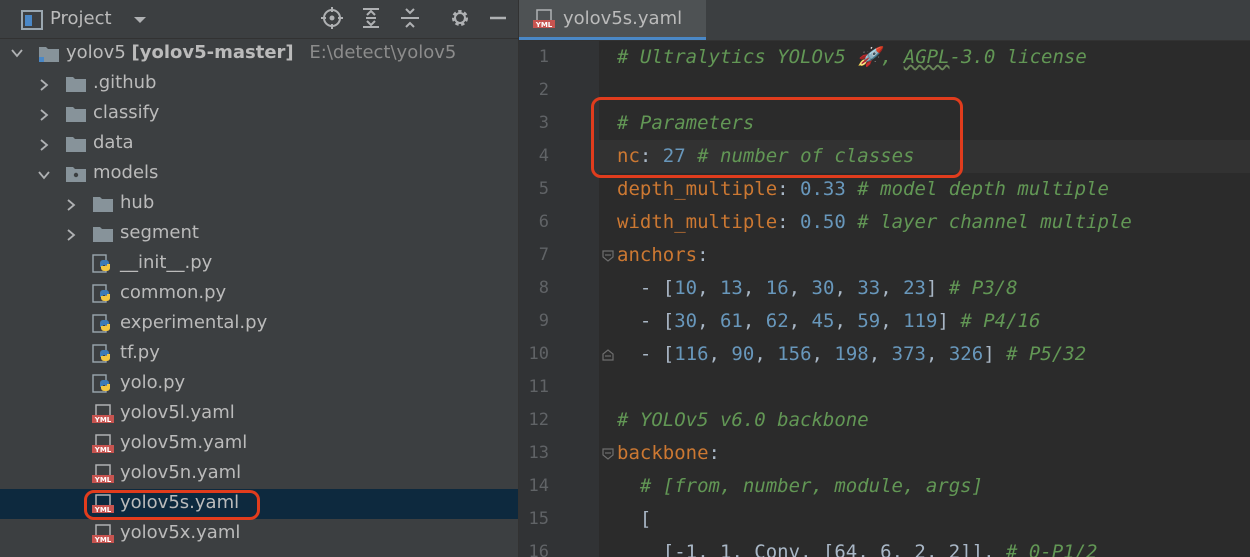  Describe the element at coordinates (800, 486) in the screenshot. I see `code-line: # [from, number, module, args]` at that location.